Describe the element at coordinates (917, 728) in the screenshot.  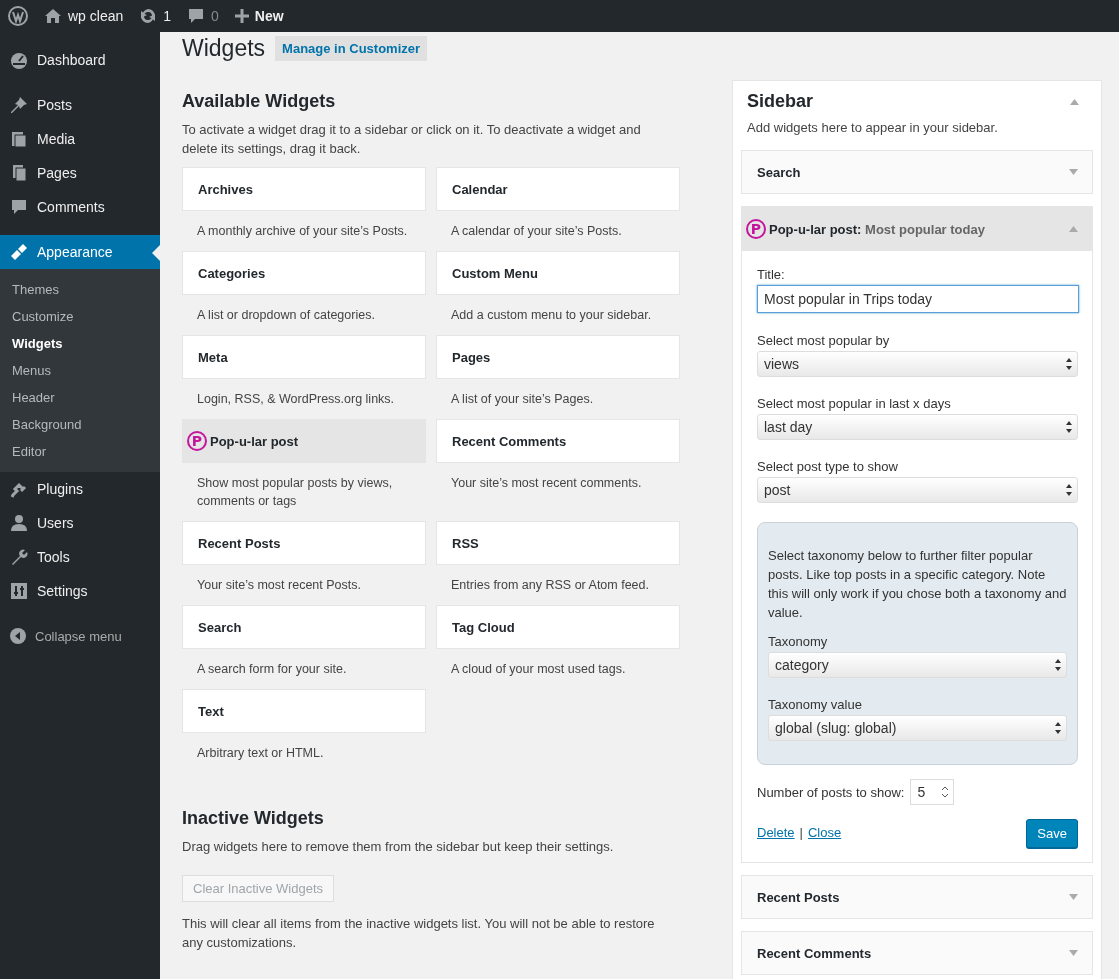
I see `select-field: global (slug: global)` at that location.